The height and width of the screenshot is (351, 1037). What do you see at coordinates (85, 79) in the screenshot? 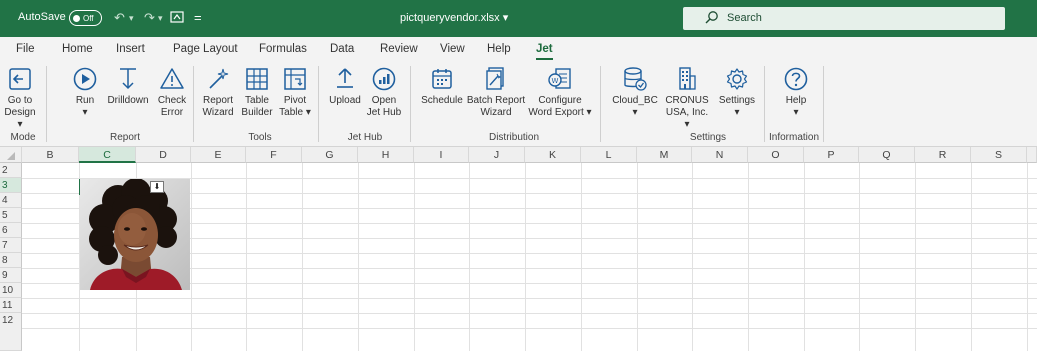
I see `run-icon` at bounding box center [85, 79].